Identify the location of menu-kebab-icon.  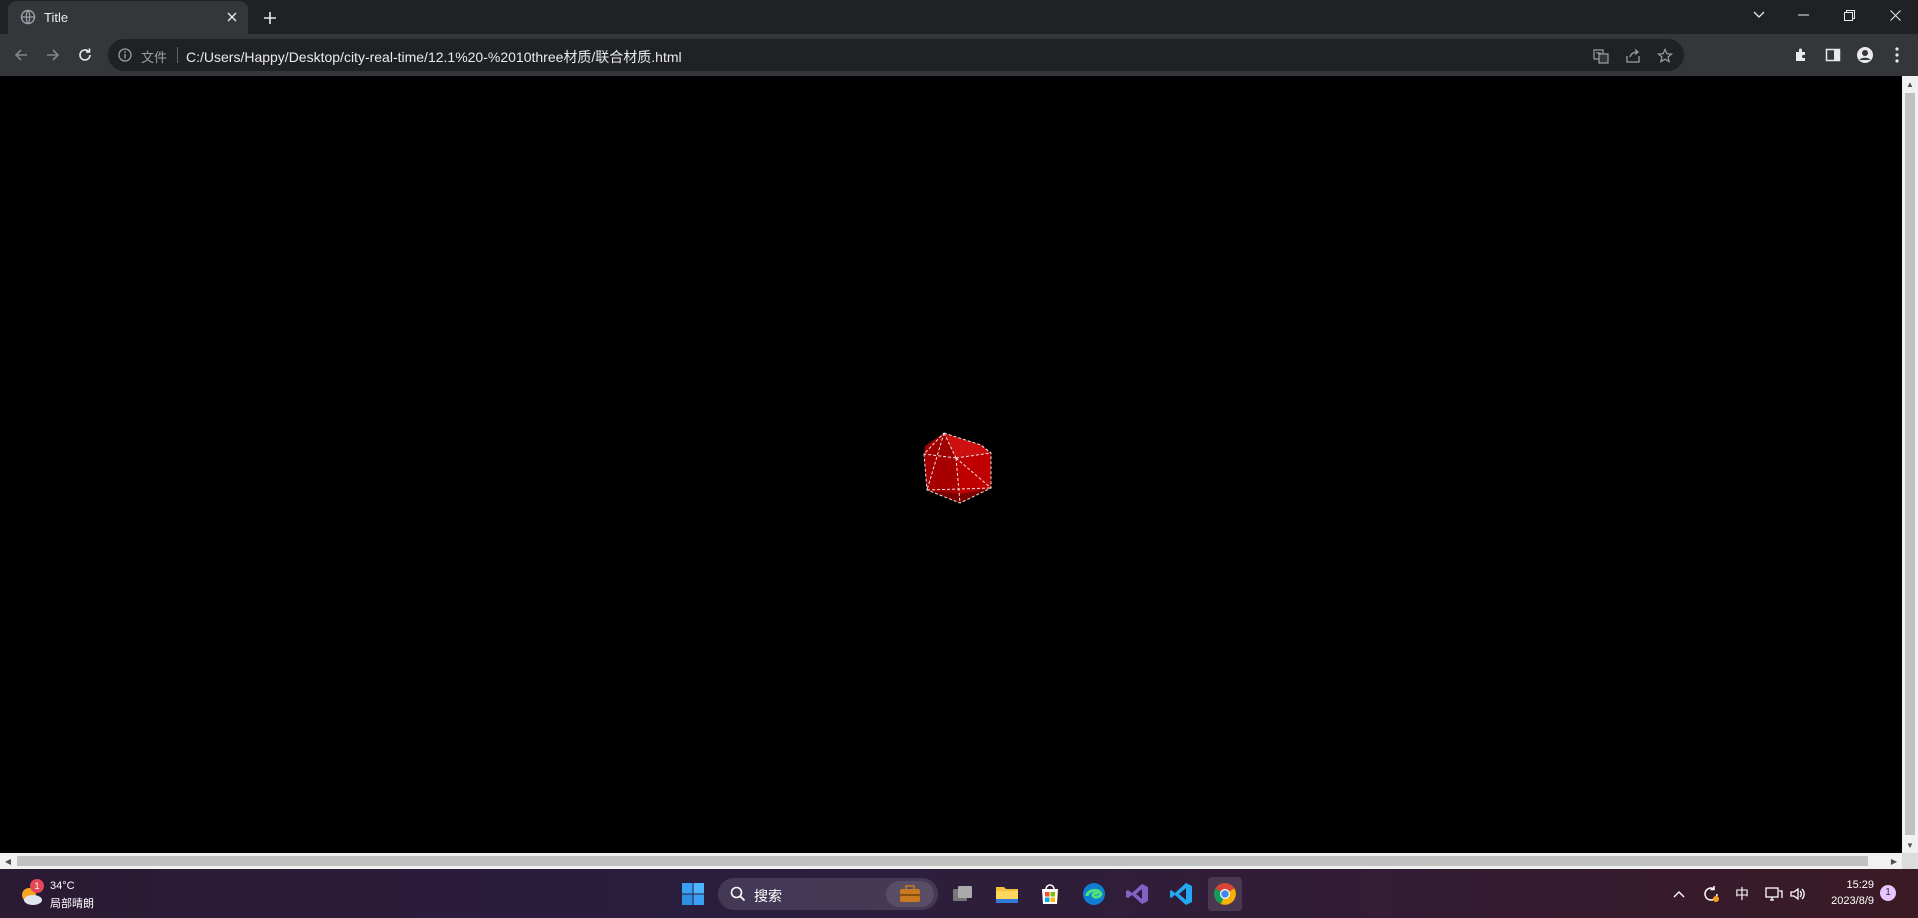
(1897, 55).